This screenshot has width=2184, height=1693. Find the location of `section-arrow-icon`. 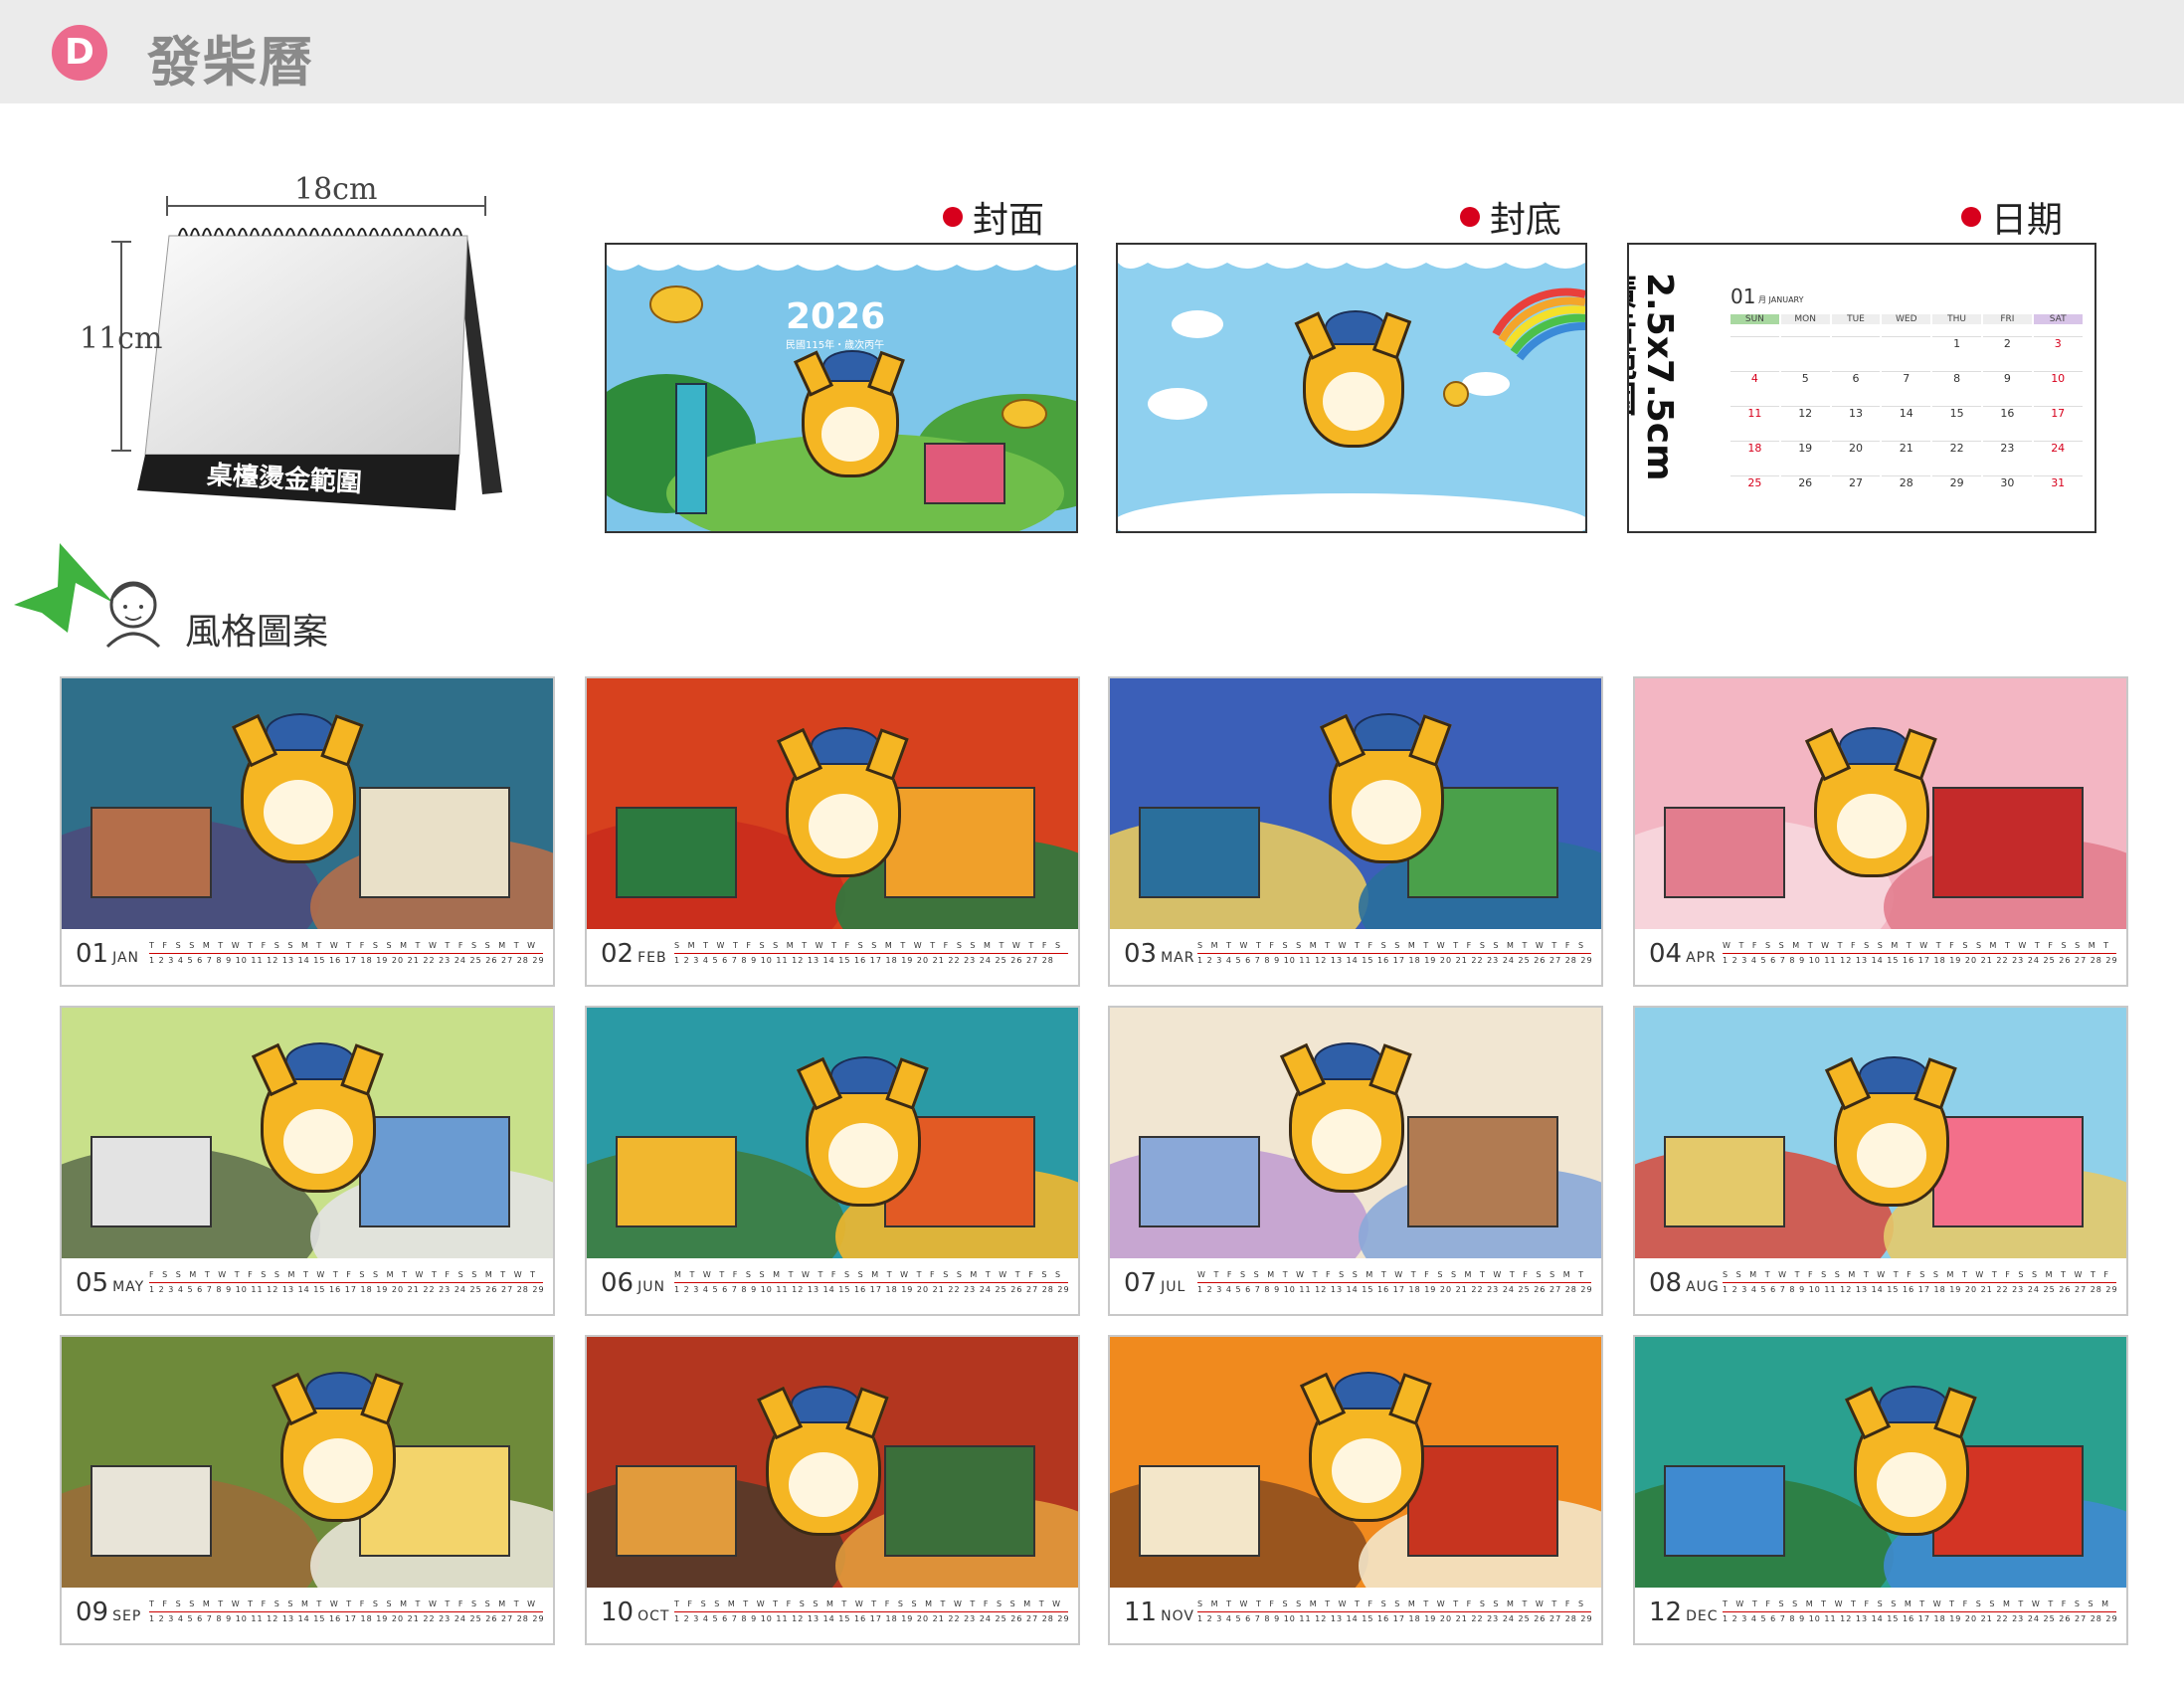

section-arrow-icon is located at coordinates (63, 593).